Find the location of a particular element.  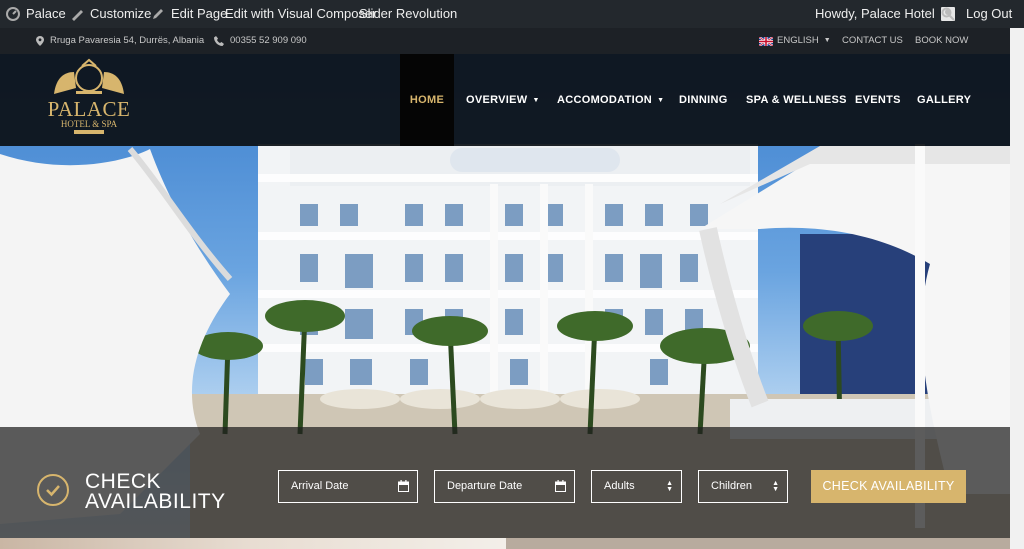

arrival-date-placeholder: Arrival Date is located at coordinates (320, 486).